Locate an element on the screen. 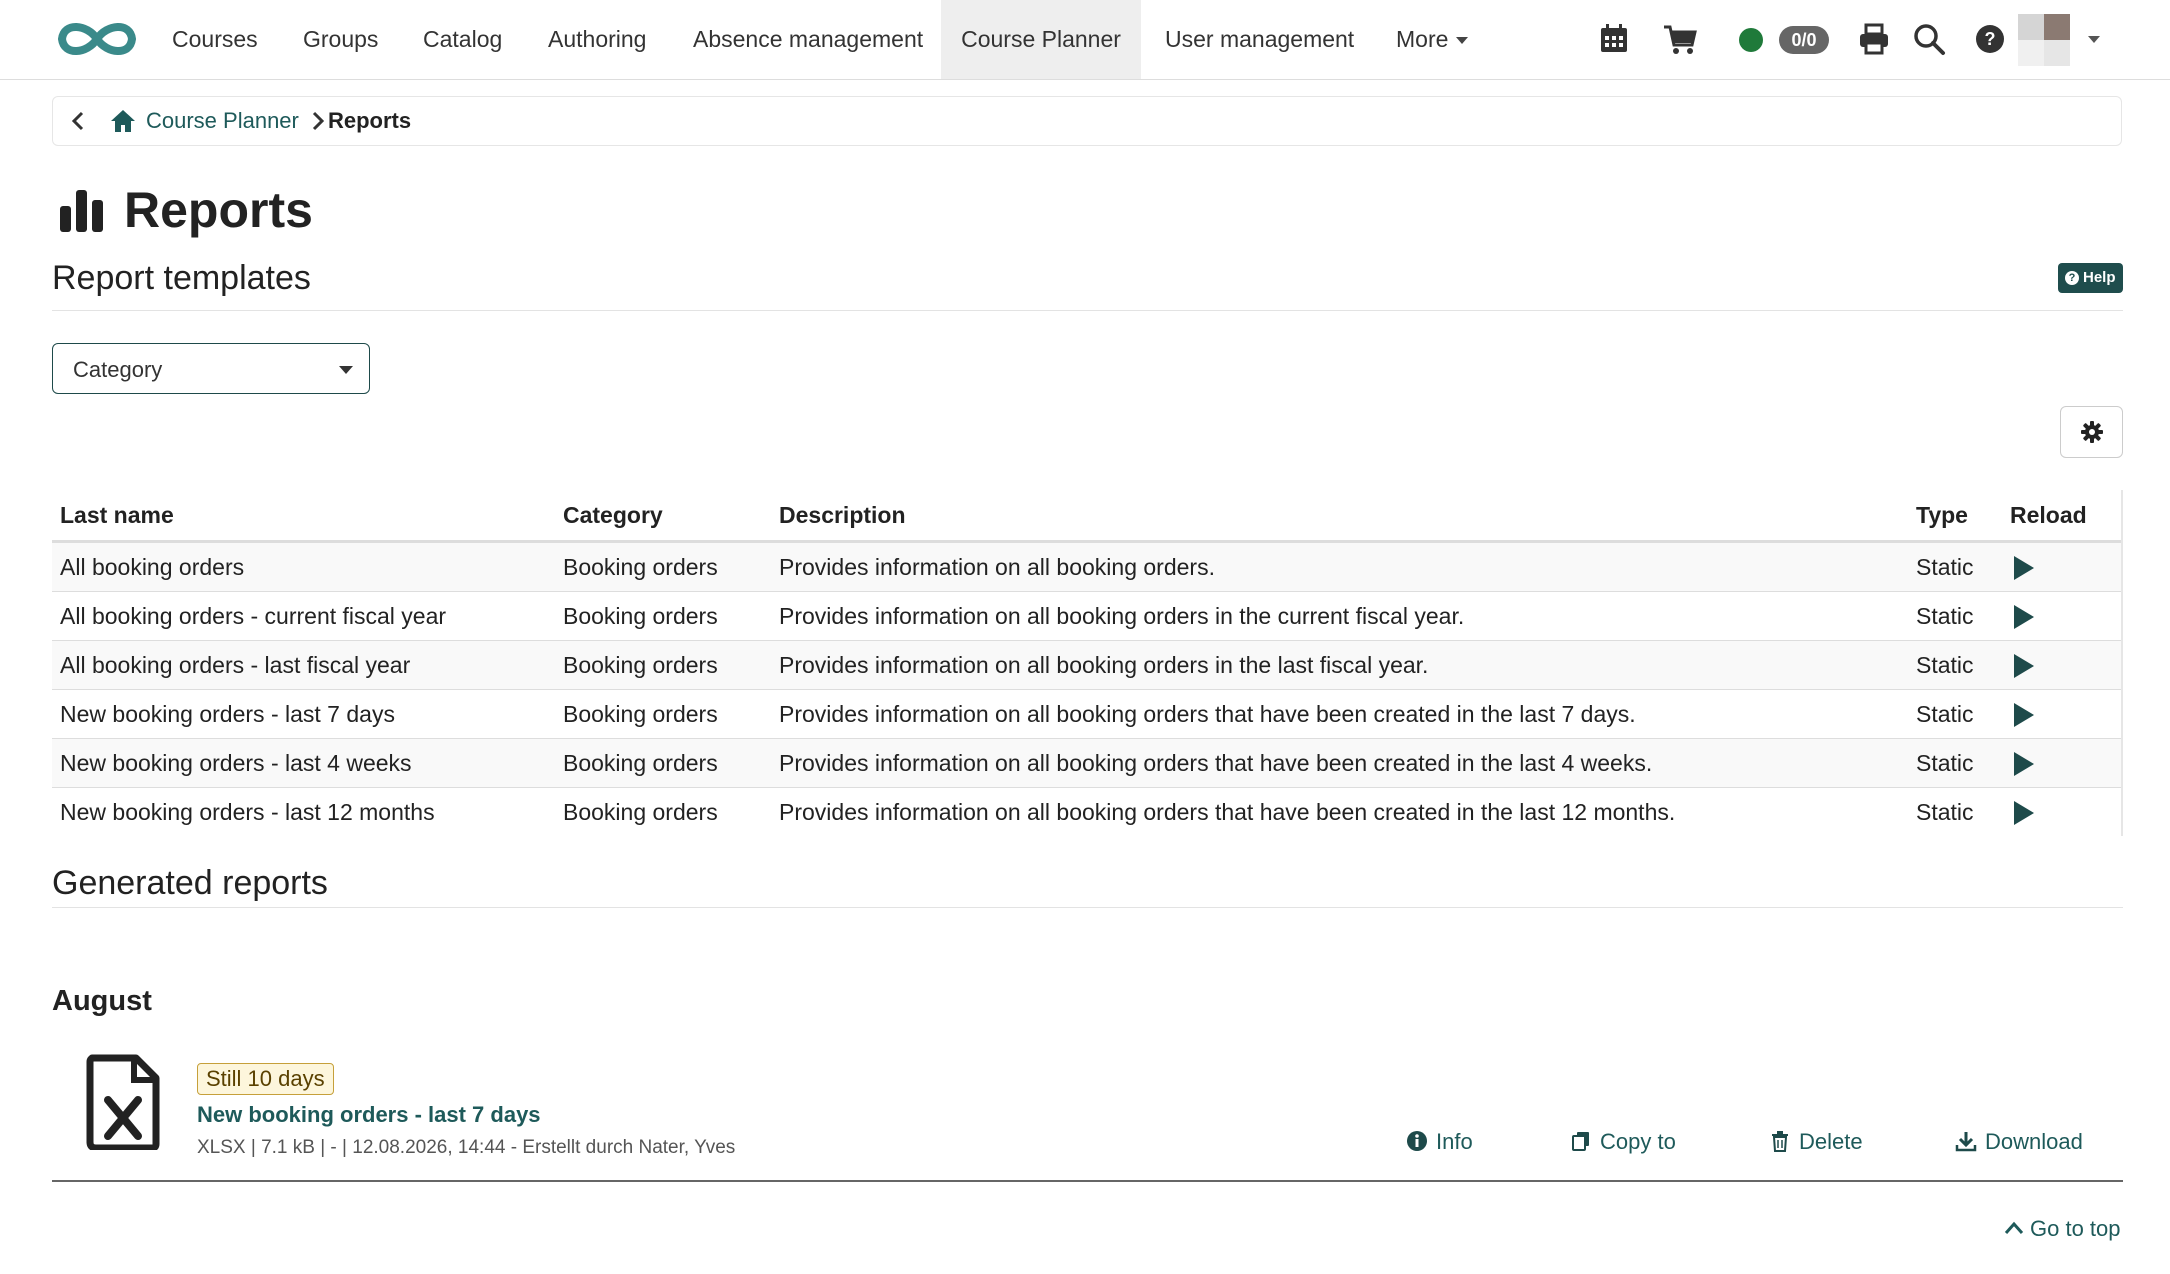  nav-course-planner: Course Planner is located at coordinates (1041, 39).